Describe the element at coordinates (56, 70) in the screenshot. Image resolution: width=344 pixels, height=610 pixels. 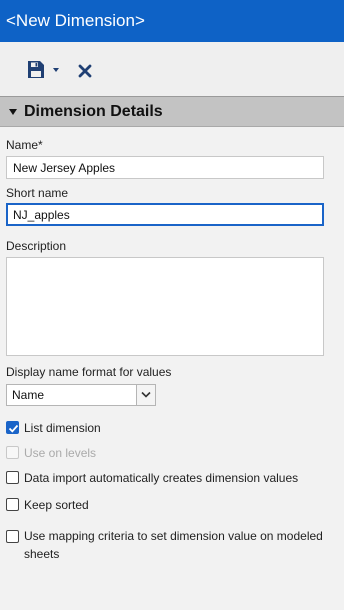
I see `caret-down-icon` at that location.